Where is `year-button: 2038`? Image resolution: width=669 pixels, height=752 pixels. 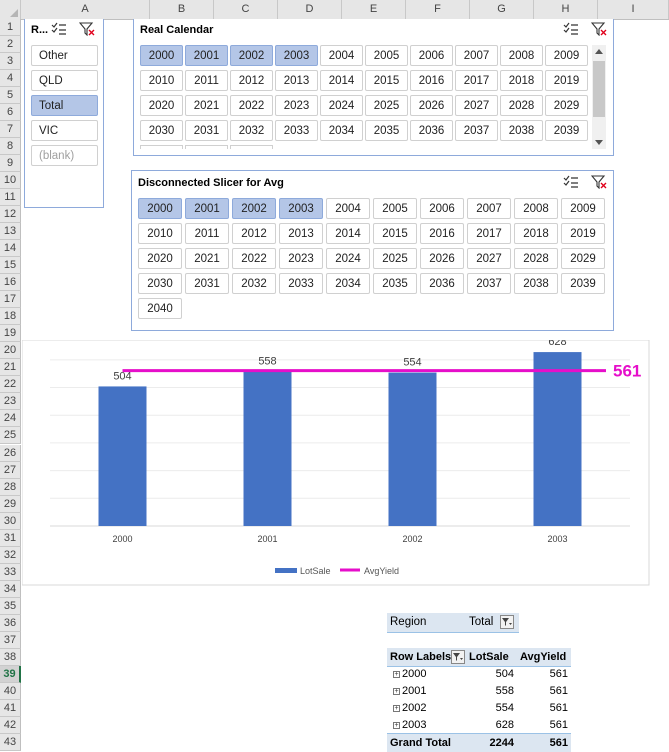 year-button: 2038 is located at coordinates (521, 130).